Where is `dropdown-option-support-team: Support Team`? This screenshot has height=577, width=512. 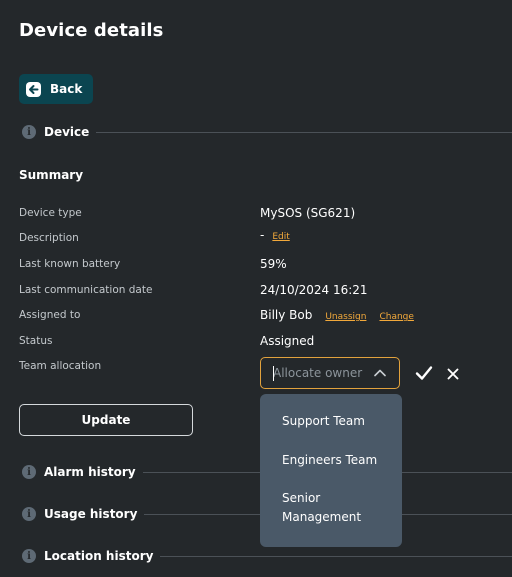 dropdown-option-support-team: Support Team is located at coordinates (337, 421).